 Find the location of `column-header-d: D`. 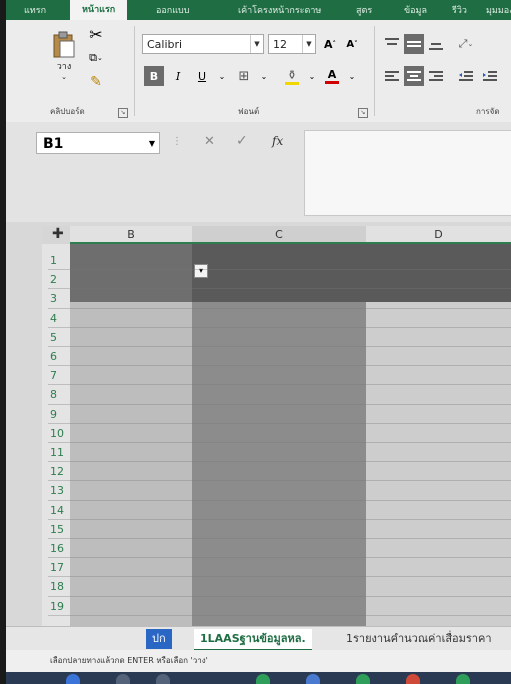

column-header-d: D is located at coordinates (438, 235).